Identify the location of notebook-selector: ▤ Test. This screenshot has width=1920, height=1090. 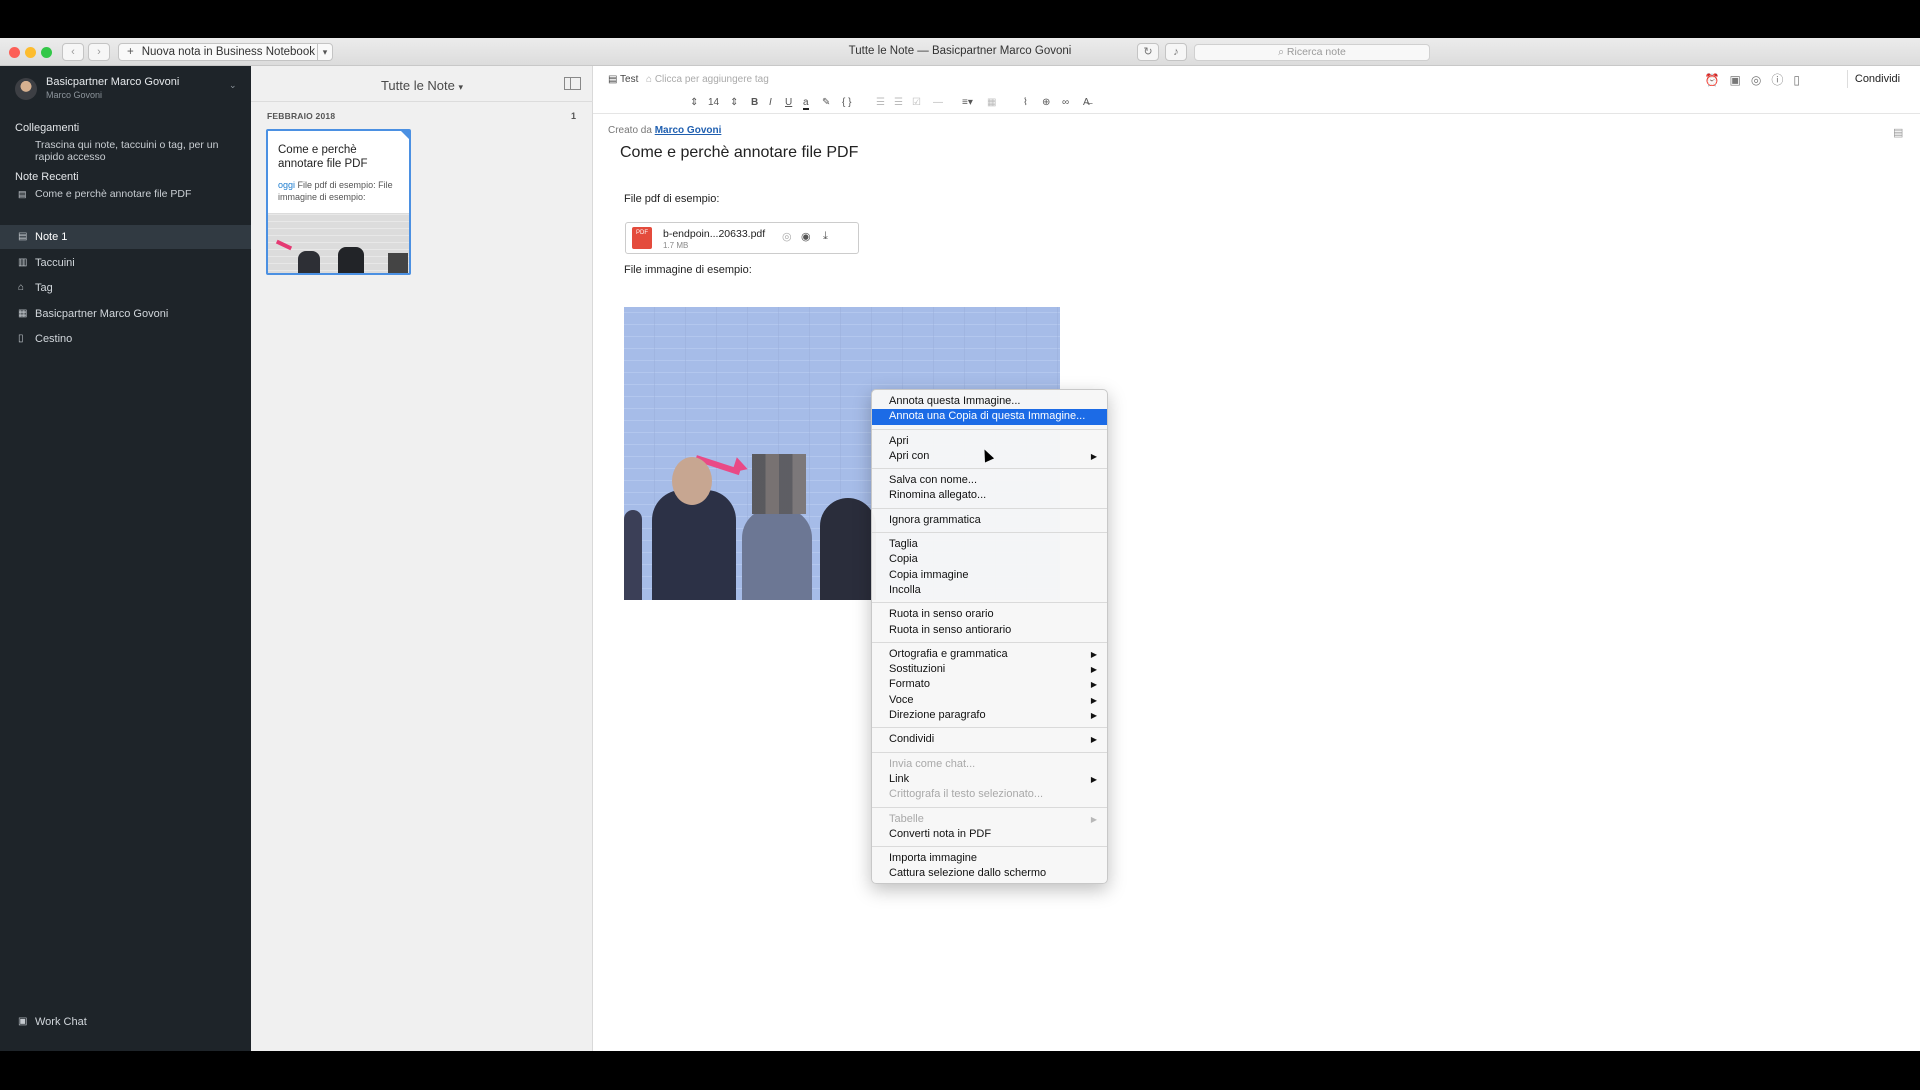
(623, 79).